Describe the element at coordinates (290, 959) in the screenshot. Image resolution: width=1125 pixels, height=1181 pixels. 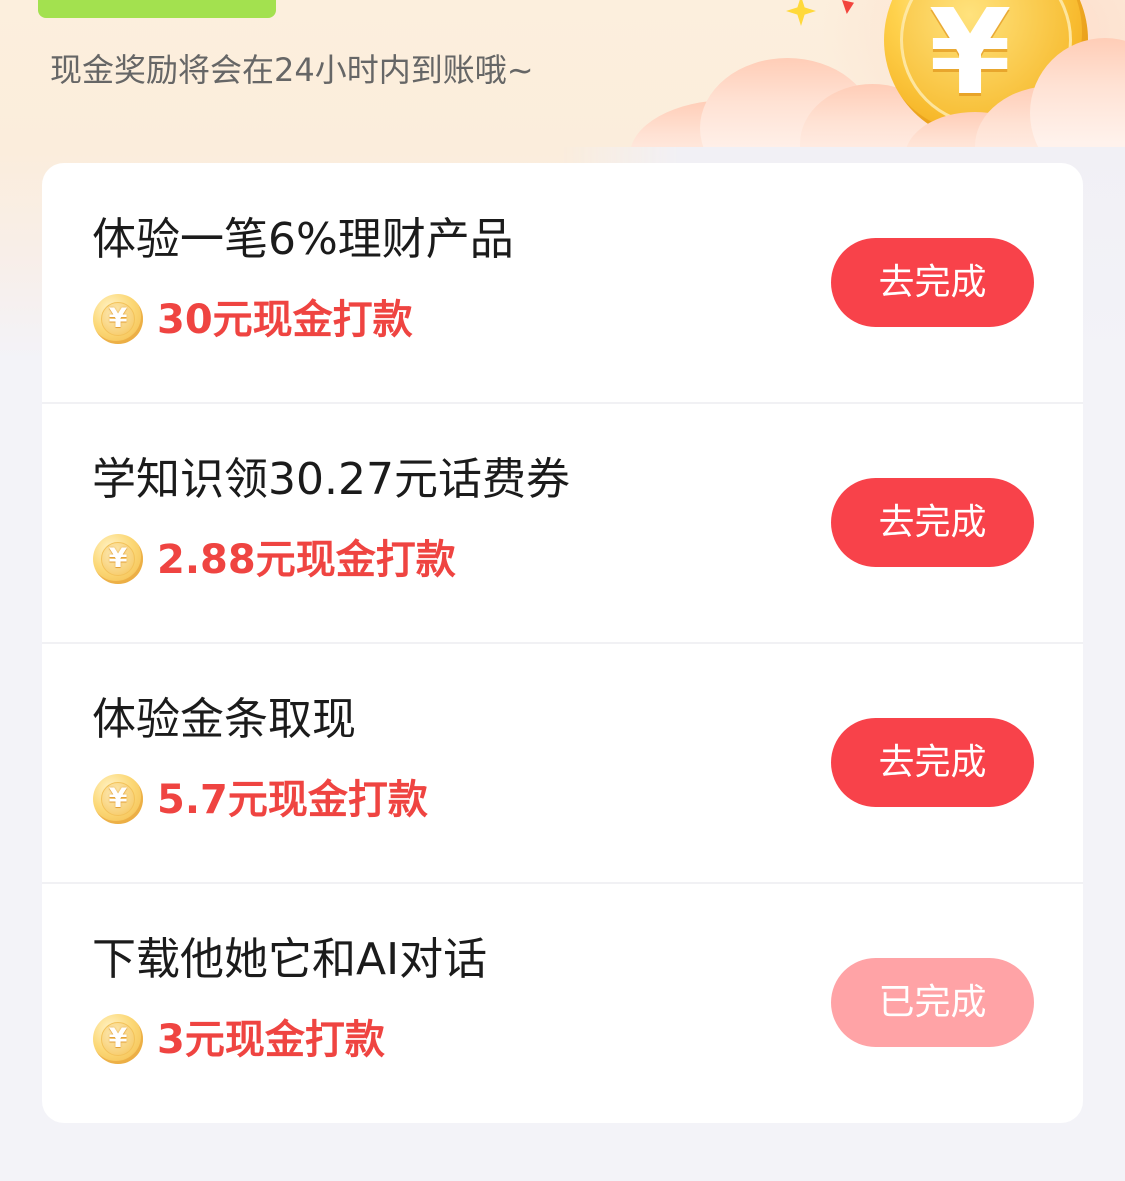
I see `task-title: 下载他她它和AI对话` at that location.